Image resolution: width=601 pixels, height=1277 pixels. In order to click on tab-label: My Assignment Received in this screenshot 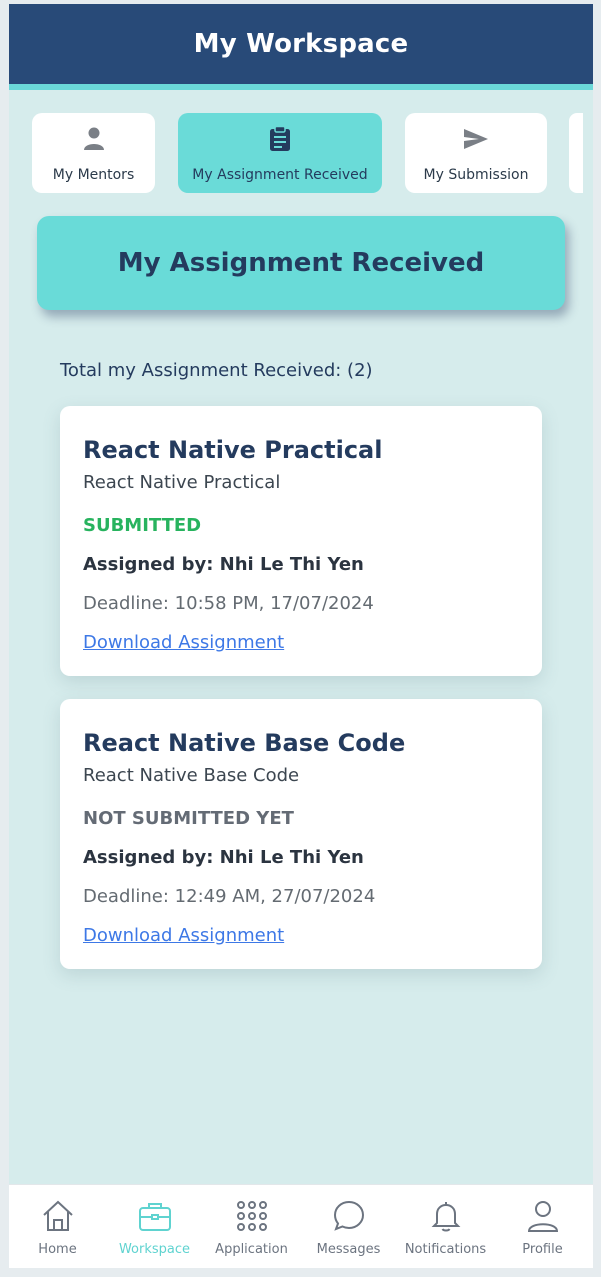, I will do `click(280, 175)`.